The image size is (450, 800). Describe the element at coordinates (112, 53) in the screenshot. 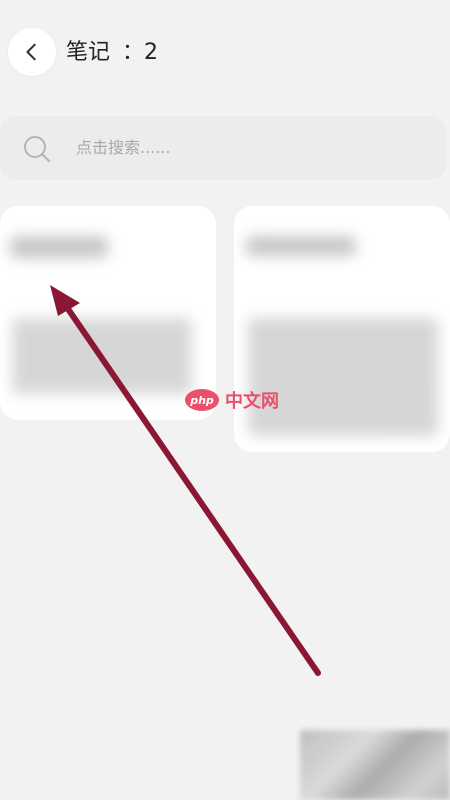

I see `page-title: 笔记 ：2` at that location.